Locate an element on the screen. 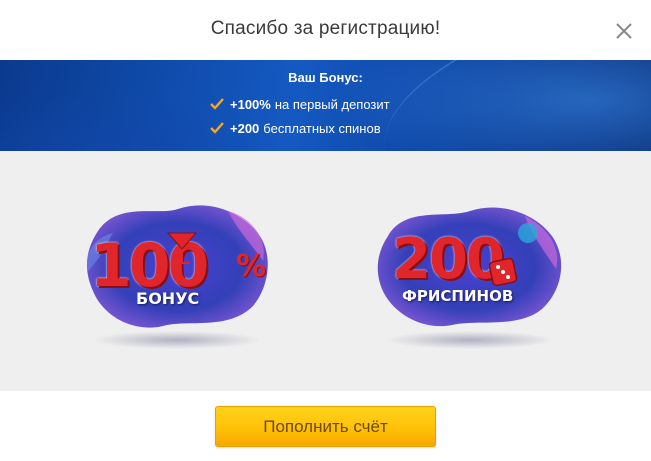 This screenshot has width=651, height=461. bonus-item: +200 бесплатных спинов is located at coordinates (295, 128).